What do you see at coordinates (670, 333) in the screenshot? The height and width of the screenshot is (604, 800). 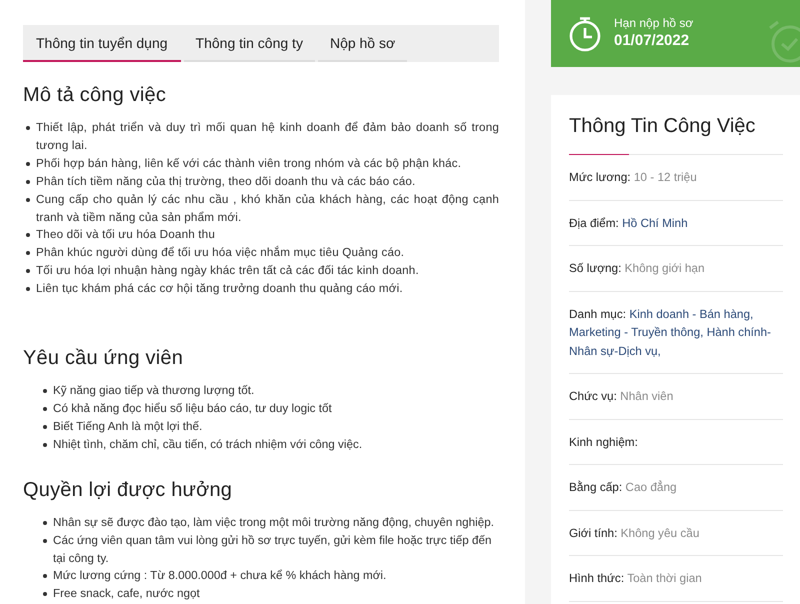 I see `info-text: Danh mục: Kinh doanh - Bán hàng, Marketing - Truyền thông, Hành chính-Nhân sự-Dịch vụ,` at bounding box center [670, 333].